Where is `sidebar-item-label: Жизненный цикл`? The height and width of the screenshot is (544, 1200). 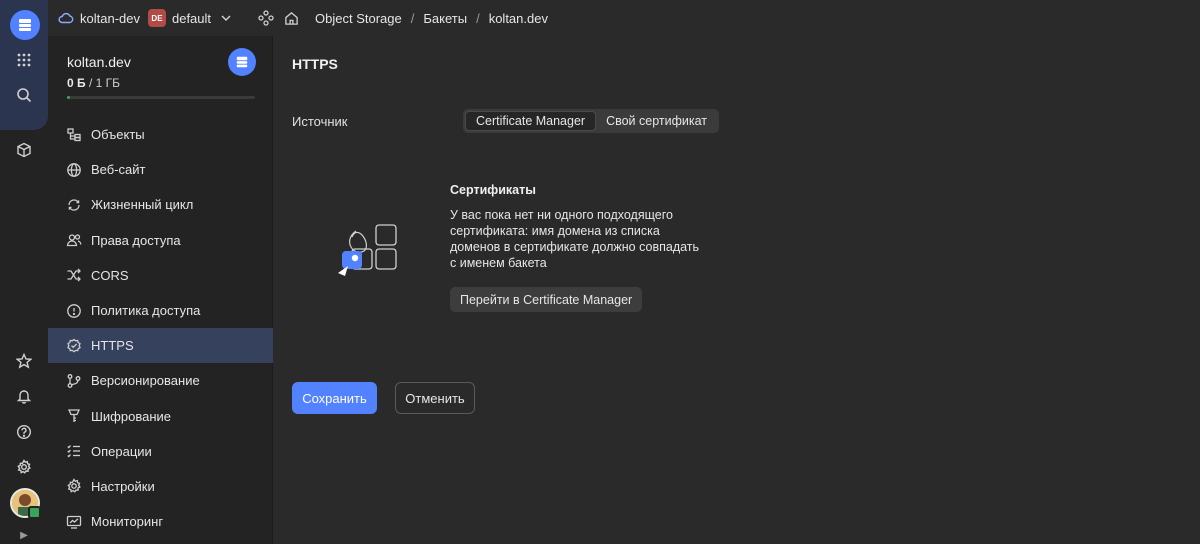 sidebar-item-label: Жизненный цикл is located at coordinates (142, 205).